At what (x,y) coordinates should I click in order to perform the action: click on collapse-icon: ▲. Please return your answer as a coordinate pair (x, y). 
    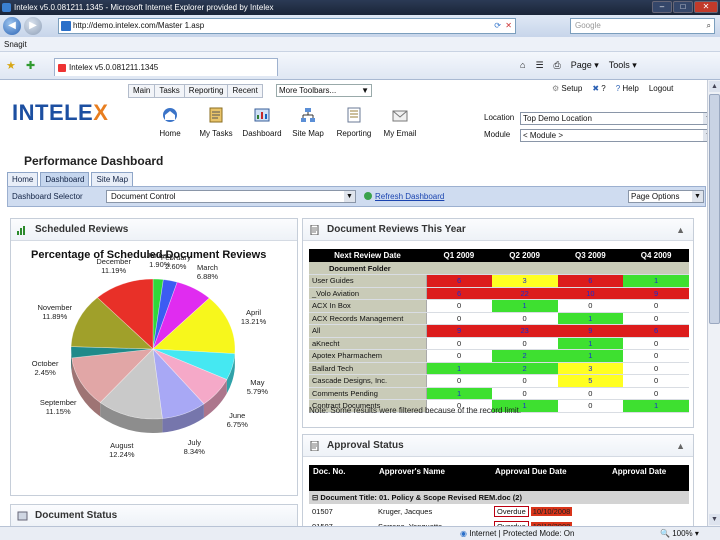
    Looking at the image, I should click on (680, 230).